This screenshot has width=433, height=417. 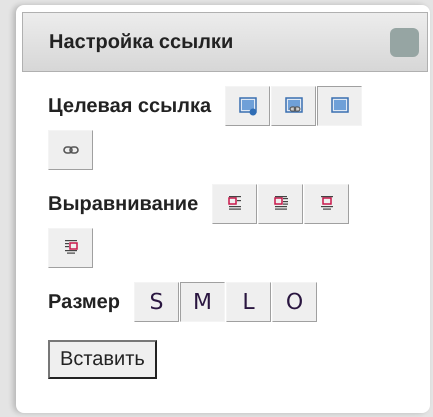 I want to click on option-button, so click(x=339, y=106).